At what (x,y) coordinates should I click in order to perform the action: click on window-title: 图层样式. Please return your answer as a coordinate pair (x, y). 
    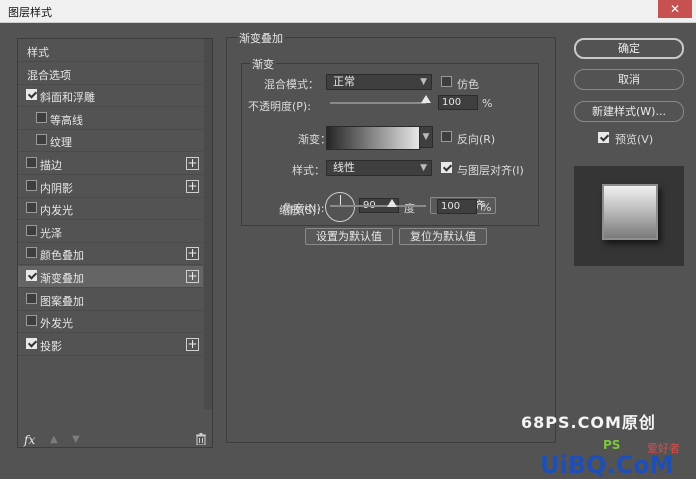
    Looking at the image, I should click on (30, 12).